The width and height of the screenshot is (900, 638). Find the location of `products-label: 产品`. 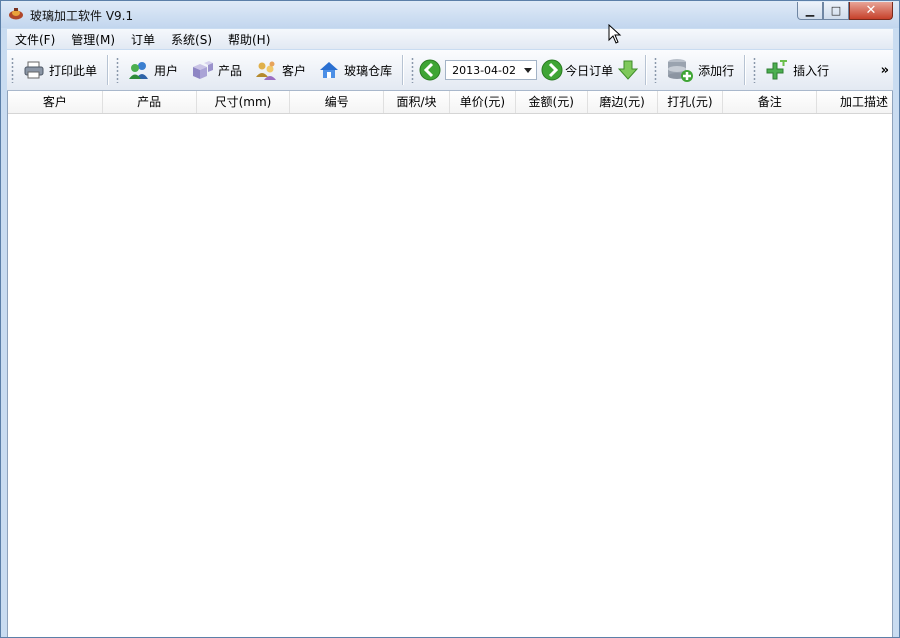

products-label: 产品 is located at coordinates (230, 70).